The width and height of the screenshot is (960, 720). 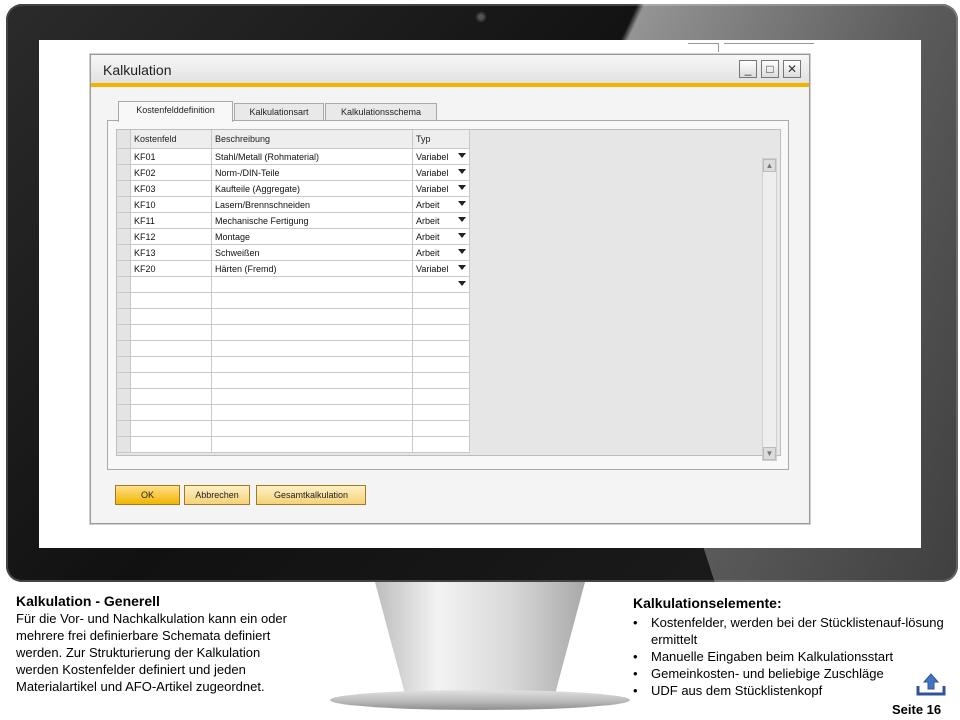 I want to click on table-row: KF20 Härten (Fremd) Variabel, so click(x=293, y=268).